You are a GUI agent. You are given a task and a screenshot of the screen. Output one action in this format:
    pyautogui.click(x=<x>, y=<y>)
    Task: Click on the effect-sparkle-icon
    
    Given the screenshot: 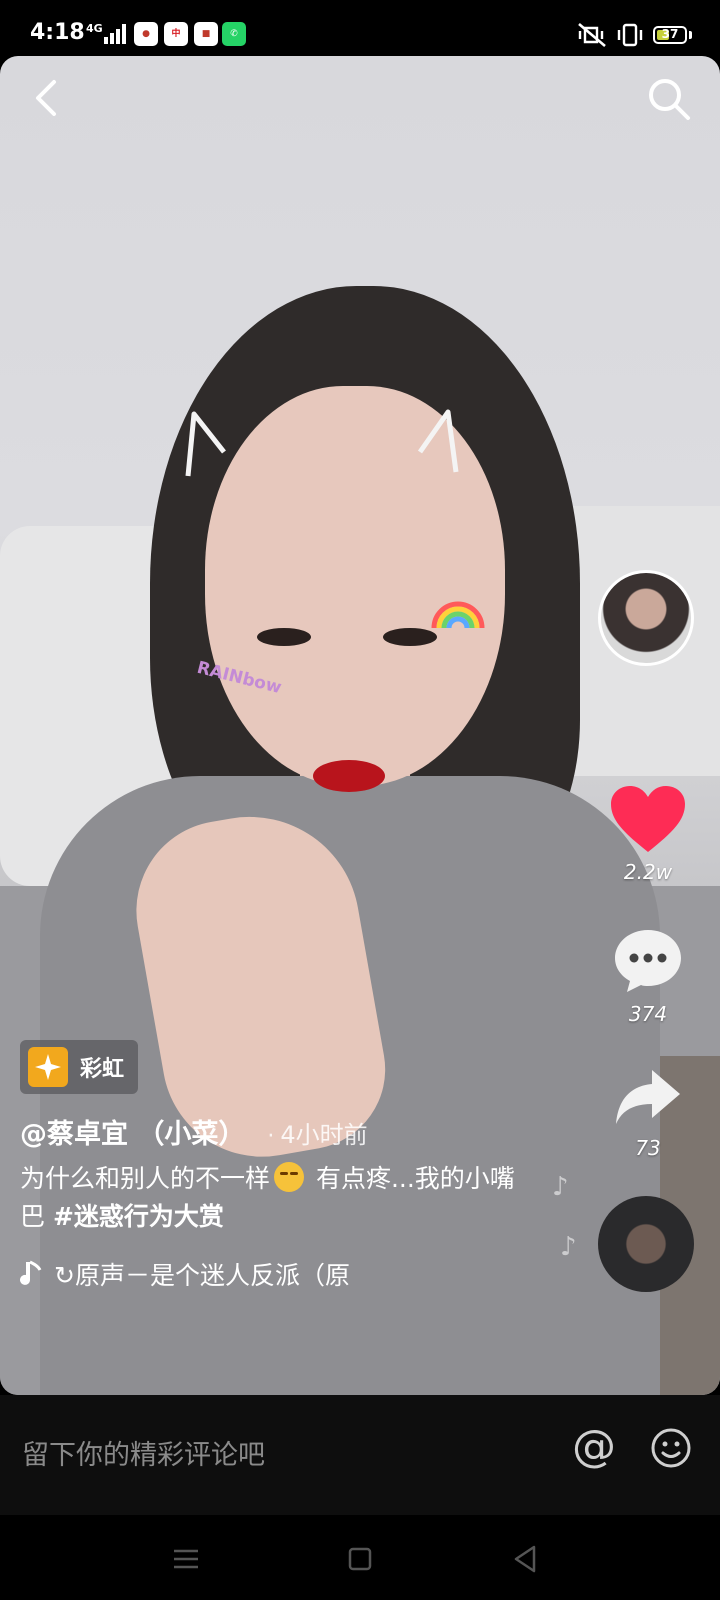 What is the action you would take?
    pyautogui.click(x=48, y=1067)
    